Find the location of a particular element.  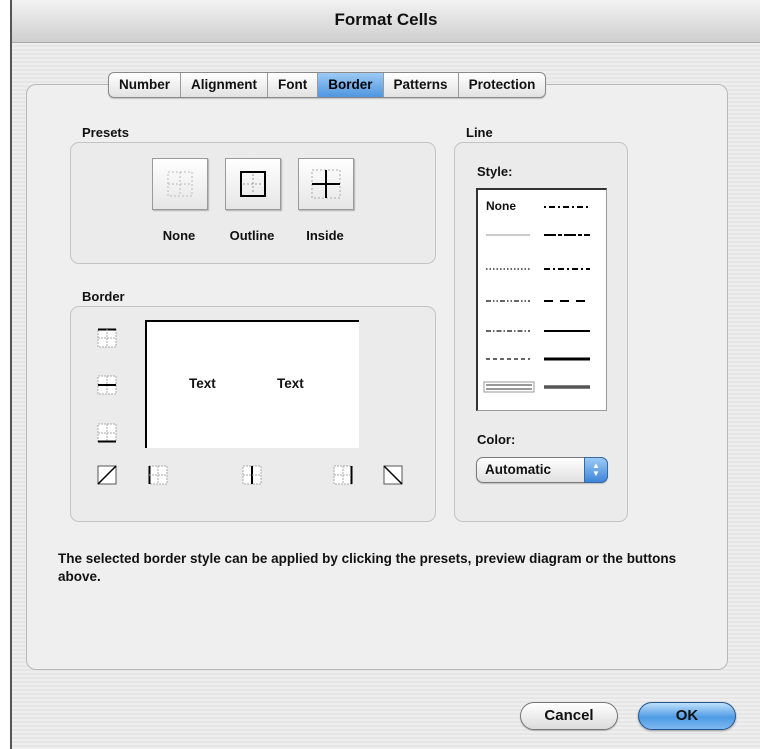

border-preview-diagram: Text Text is located at coordinates (252, 384).